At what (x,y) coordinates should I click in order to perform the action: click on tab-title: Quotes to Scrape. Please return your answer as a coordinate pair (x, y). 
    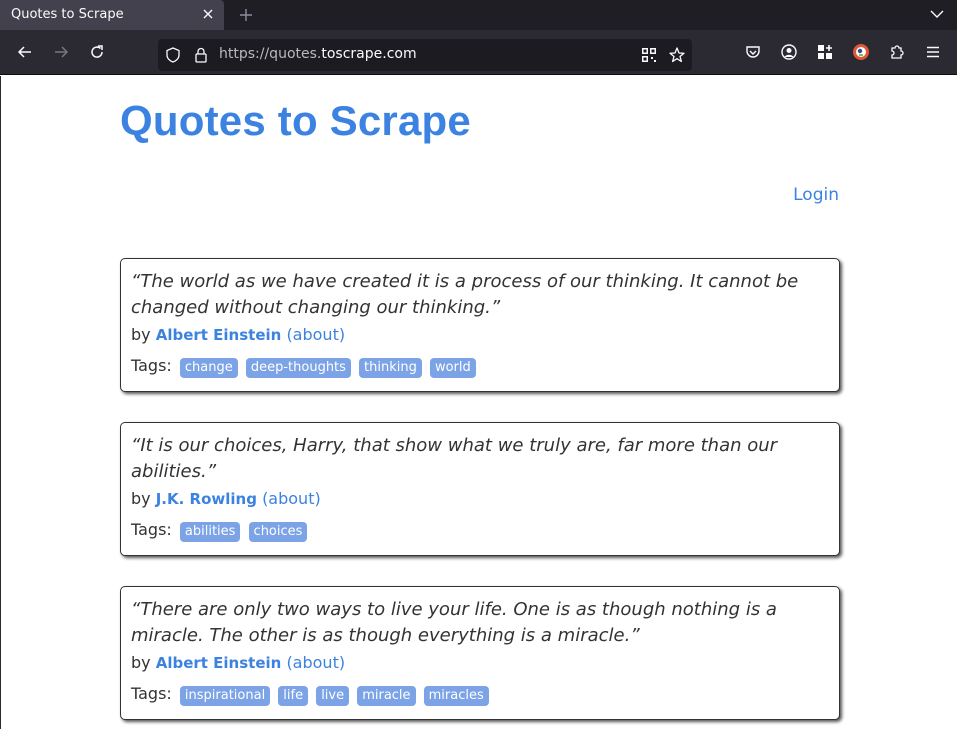
    Looking at the image, I should click on (67, 14).